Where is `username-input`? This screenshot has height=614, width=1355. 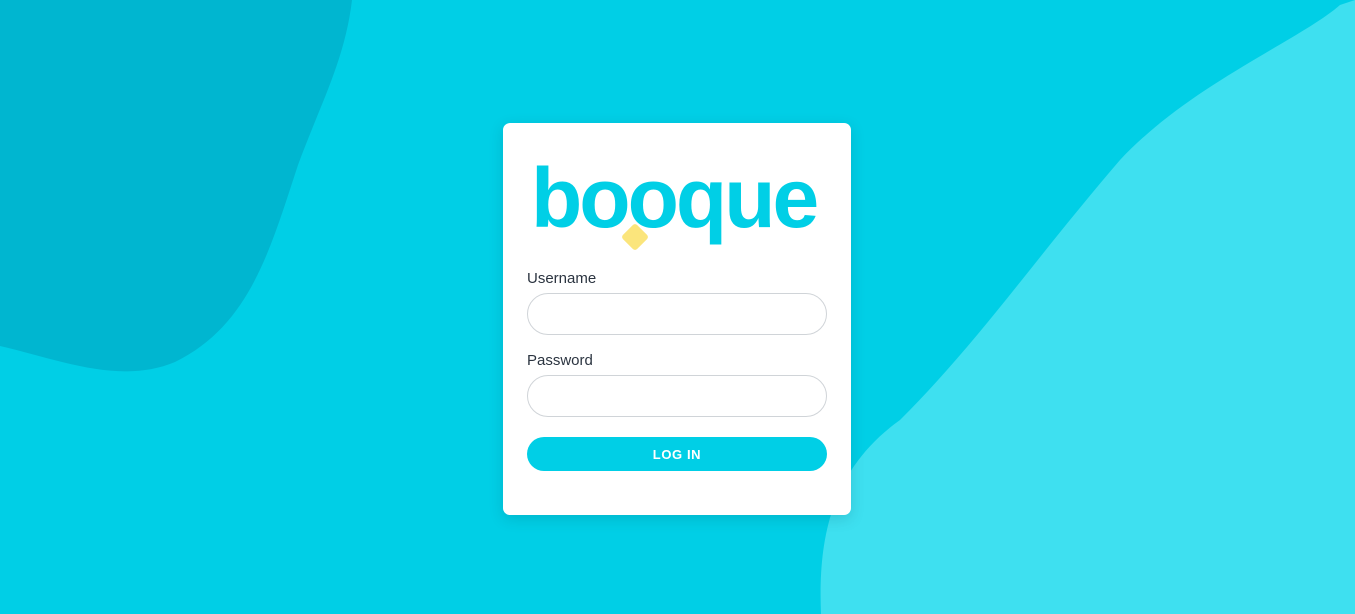 username-input is located at coordinates (677, 314).